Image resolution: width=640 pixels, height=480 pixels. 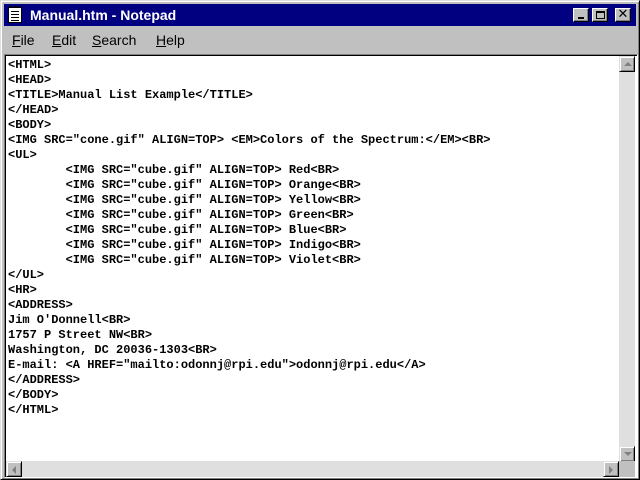 I want to click on scroll-up-button, so click(x=627, y=64).